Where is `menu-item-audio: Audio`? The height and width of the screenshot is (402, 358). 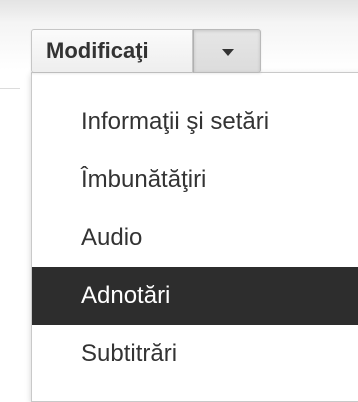 menu-item-audio: Audio is located at coordinates (195, 238).